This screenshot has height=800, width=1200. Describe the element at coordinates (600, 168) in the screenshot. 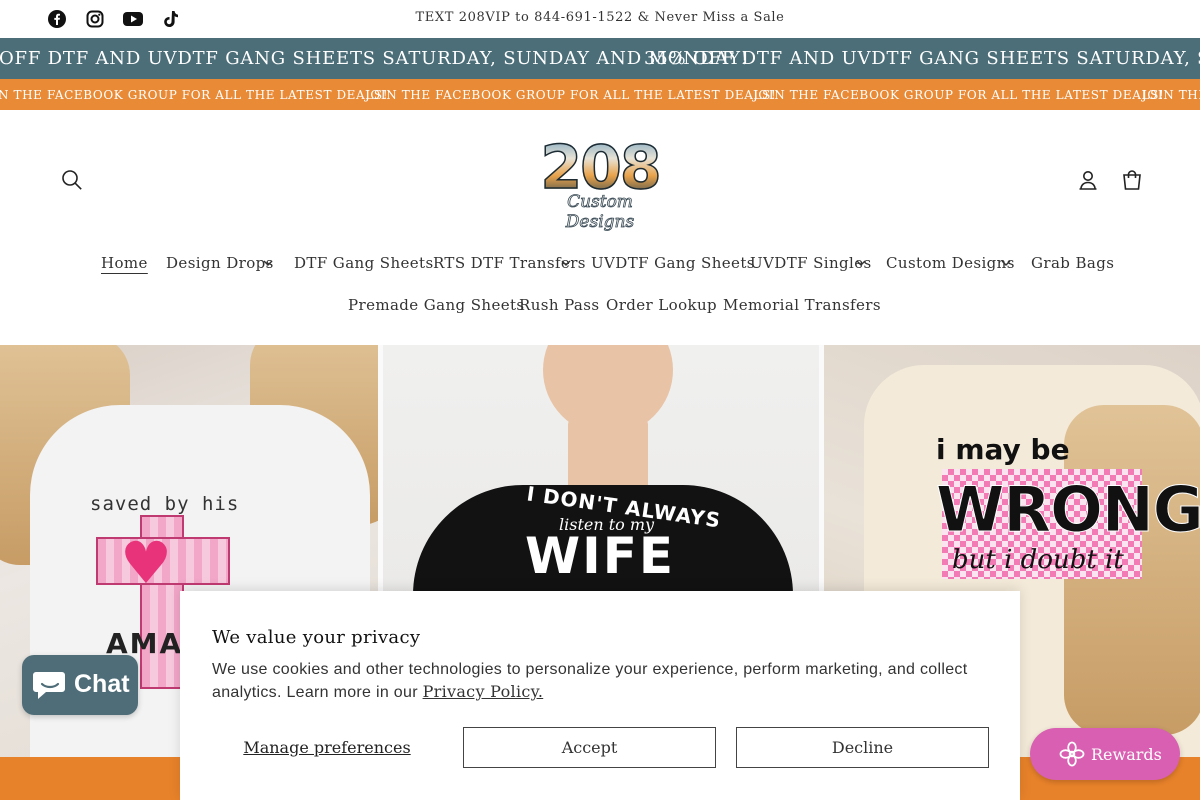

I see `logo-number: 208` at that location.